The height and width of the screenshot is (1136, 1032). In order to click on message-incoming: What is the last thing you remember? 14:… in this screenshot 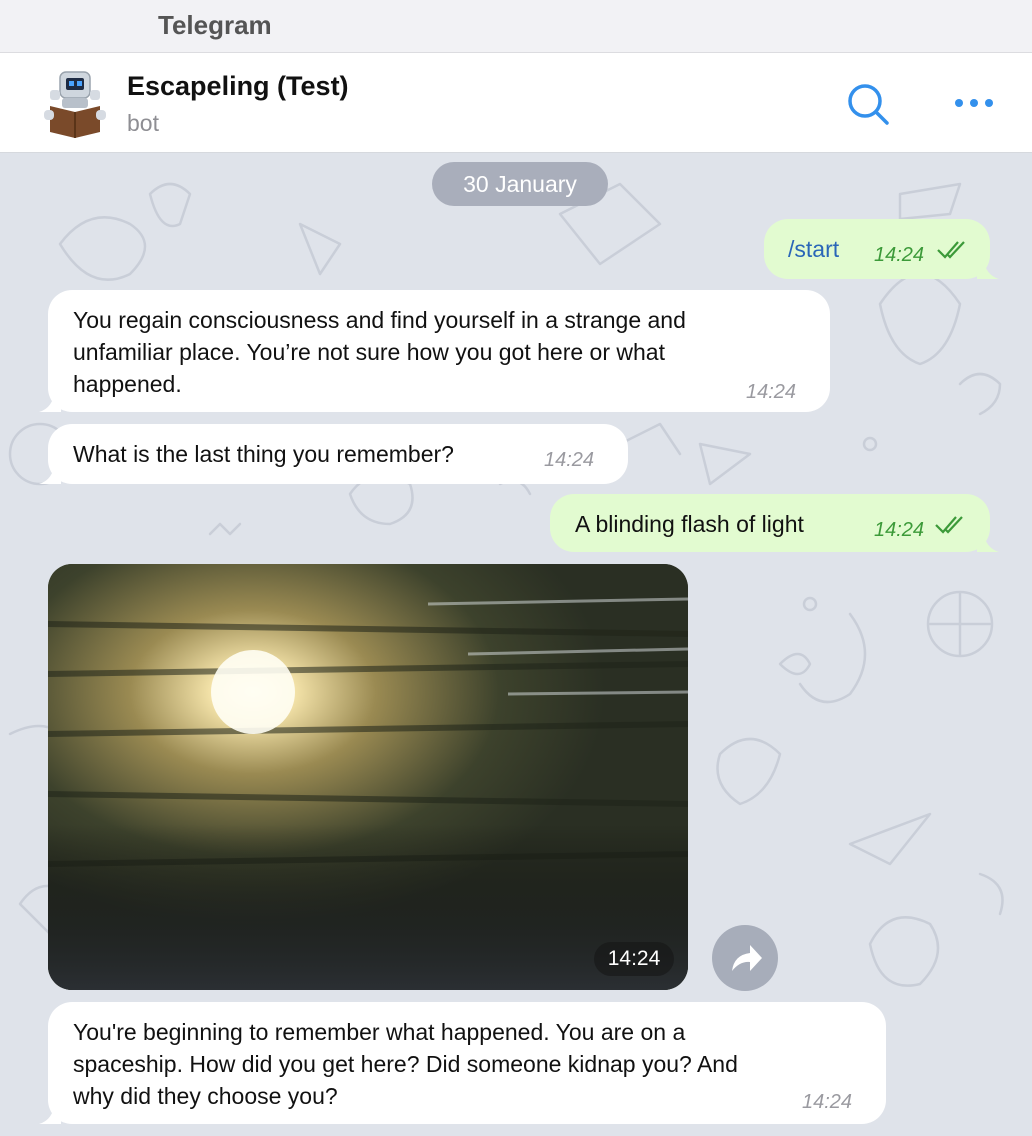, I will do `click(333, 454)`.